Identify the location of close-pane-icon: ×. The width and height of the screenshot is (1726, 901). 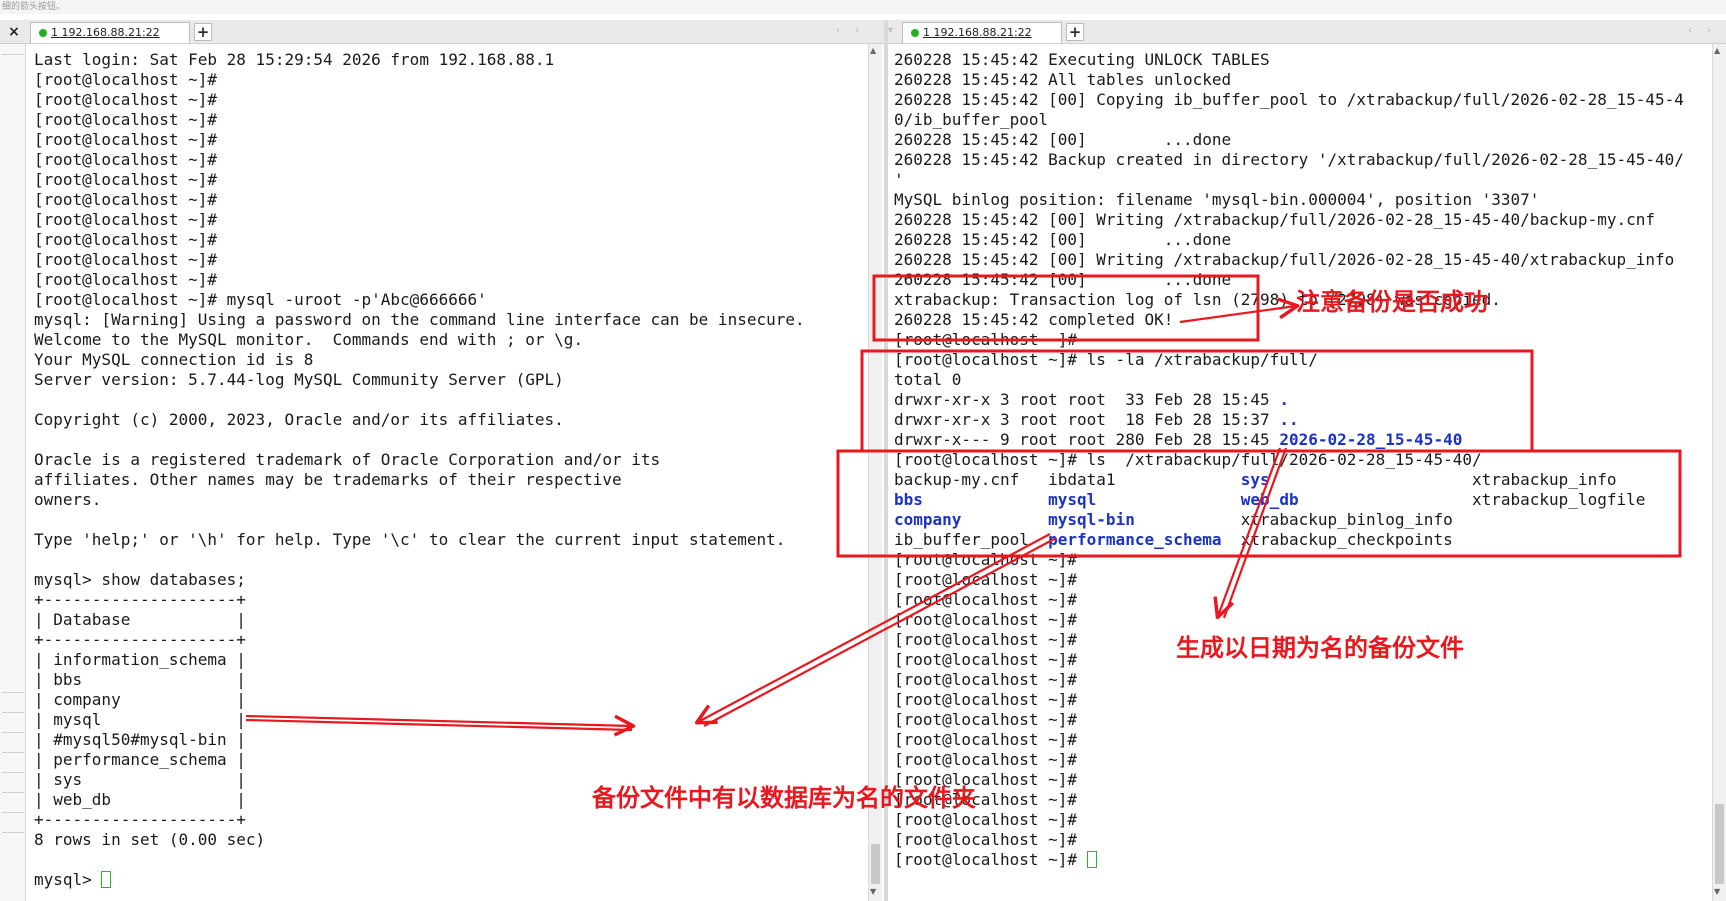
(14, 32).